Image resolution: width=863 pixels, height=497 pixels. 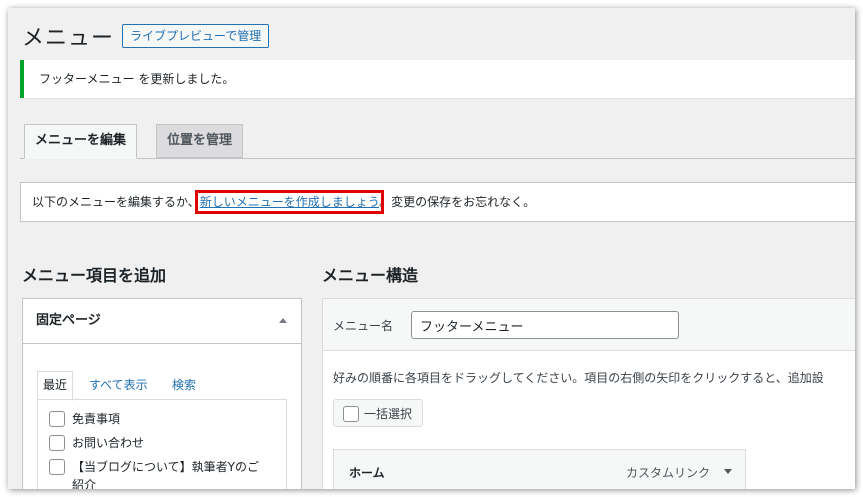 I want to click on menu-item-home: ホーム カスタムリンク, so click(x=539, y=469).